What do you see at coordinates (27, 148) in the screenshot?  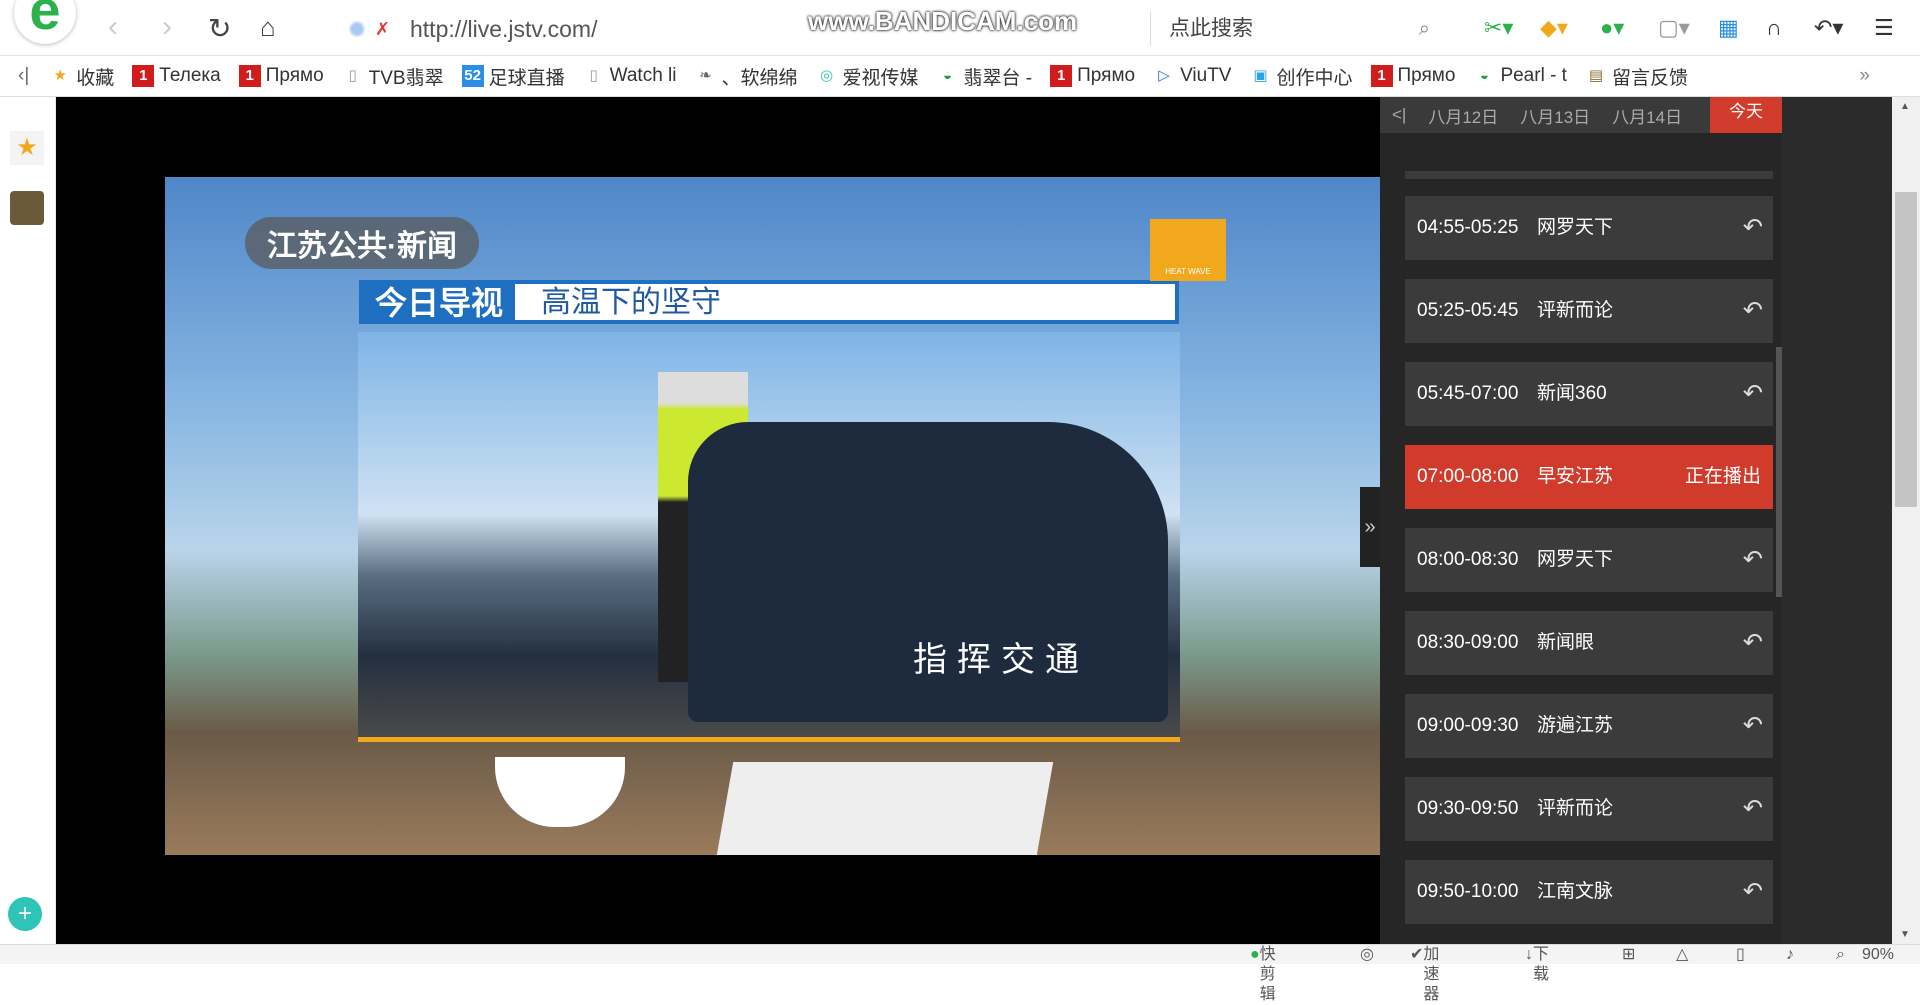 I see `favorites-star-icon: ★` at bounding box center [27, 148].